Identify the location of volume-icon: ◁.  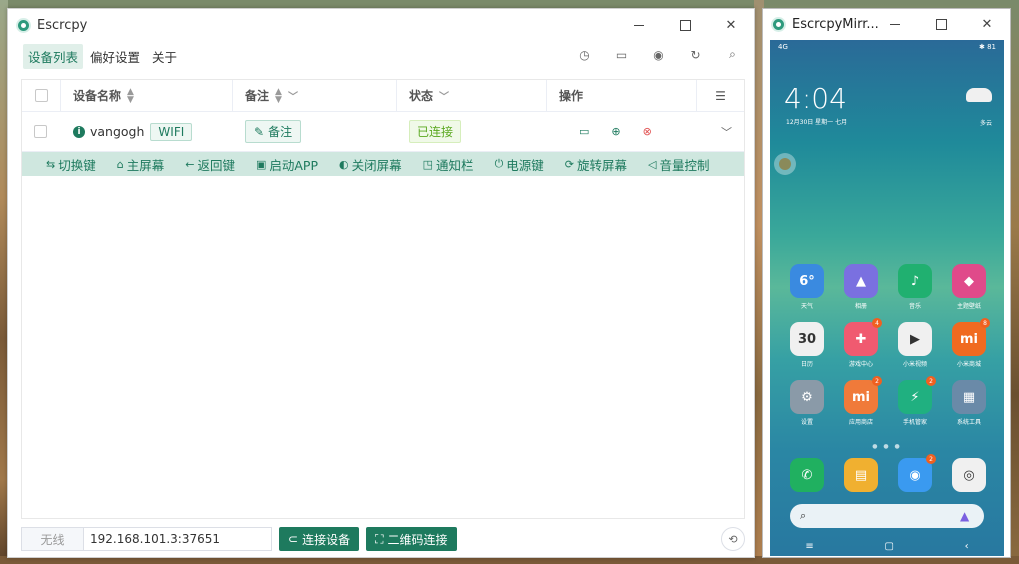
(652, 164).